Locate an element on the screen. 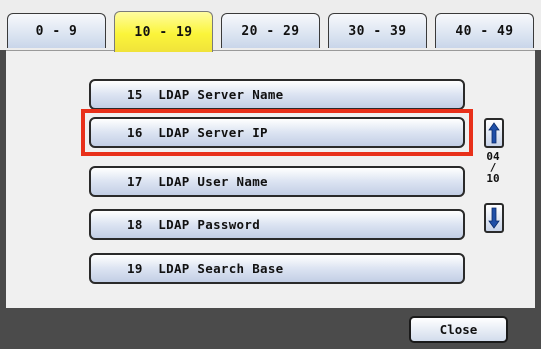  list-item-ldap-password: 18 LDAP Password is located at coordinates (277, 224).